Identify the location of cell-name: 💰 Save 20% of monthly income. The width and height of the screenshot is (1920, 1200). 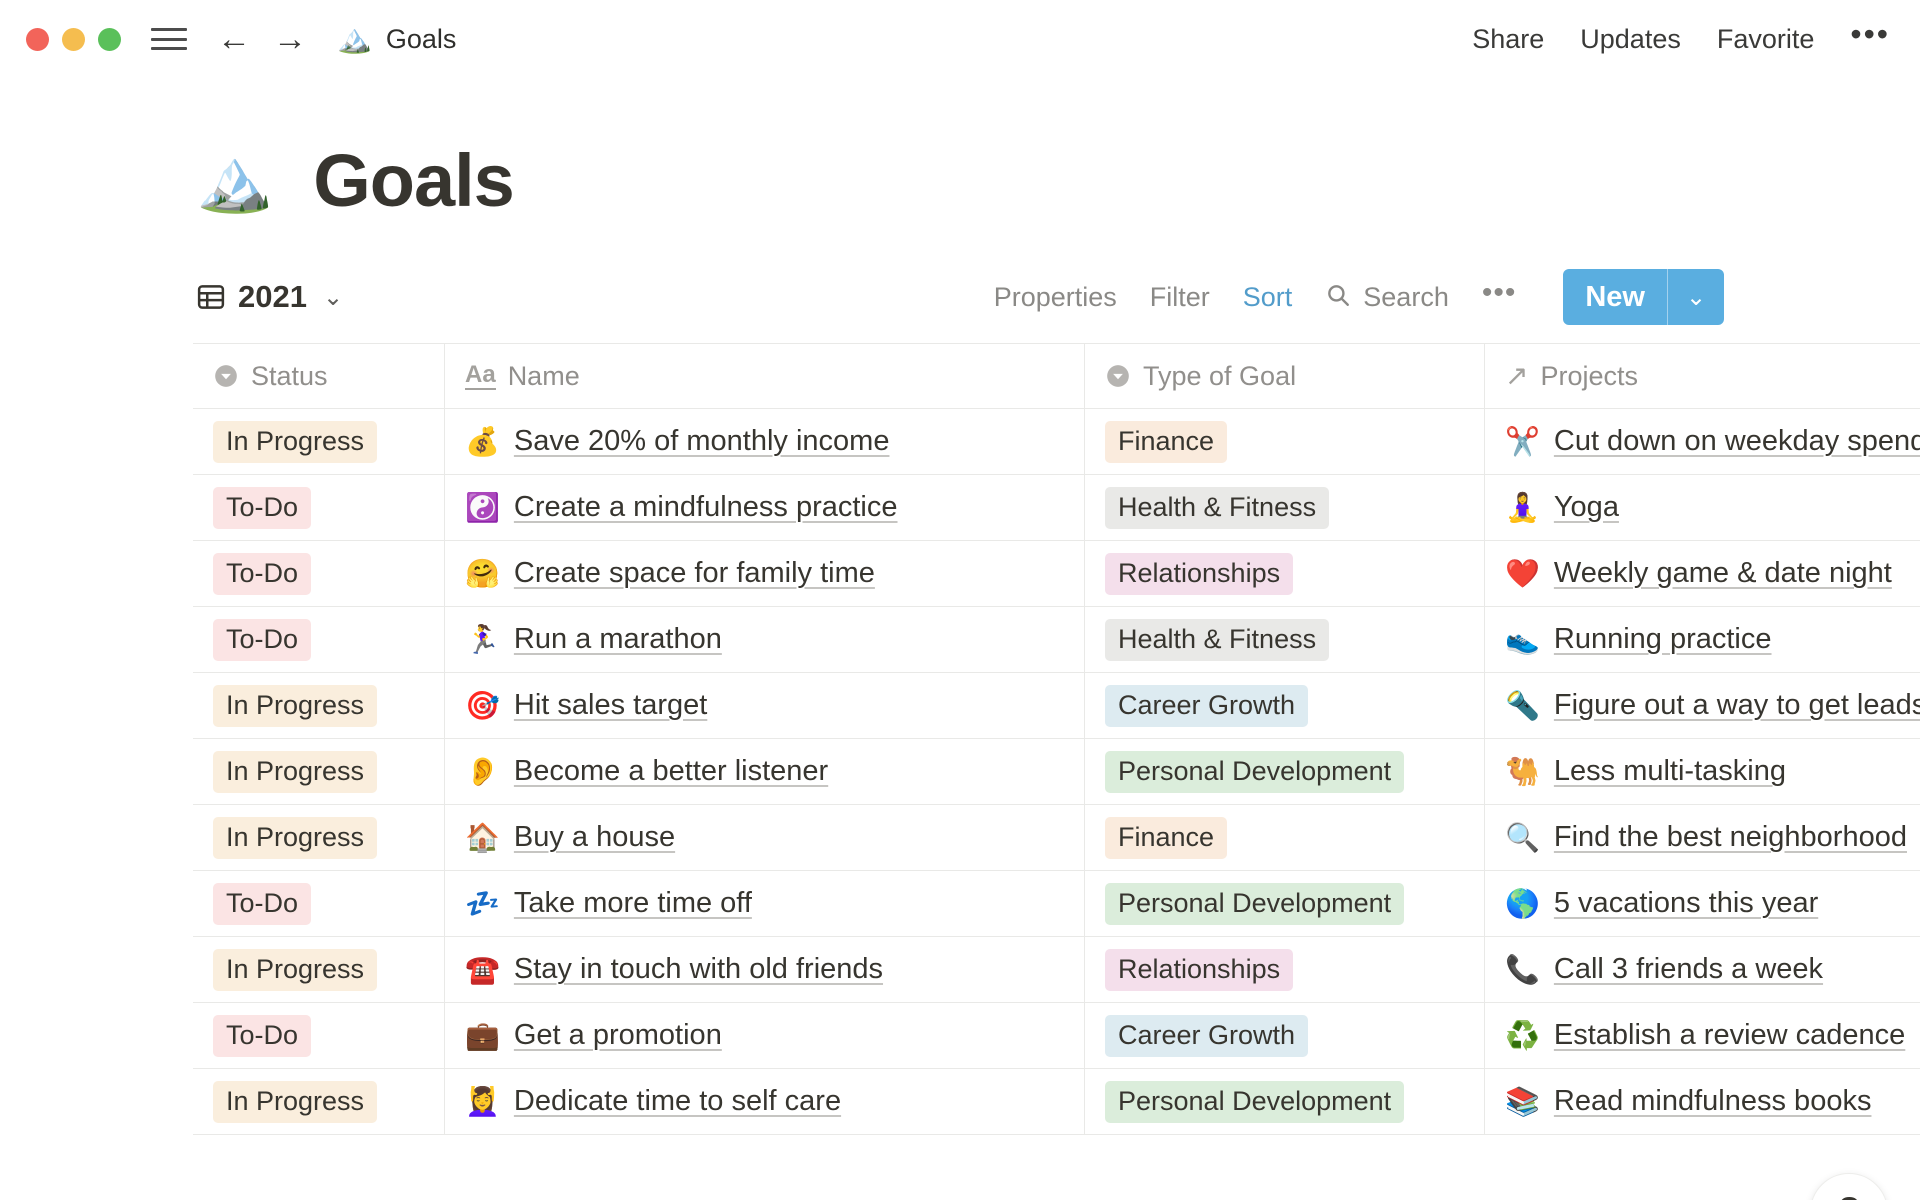
(765, 441).